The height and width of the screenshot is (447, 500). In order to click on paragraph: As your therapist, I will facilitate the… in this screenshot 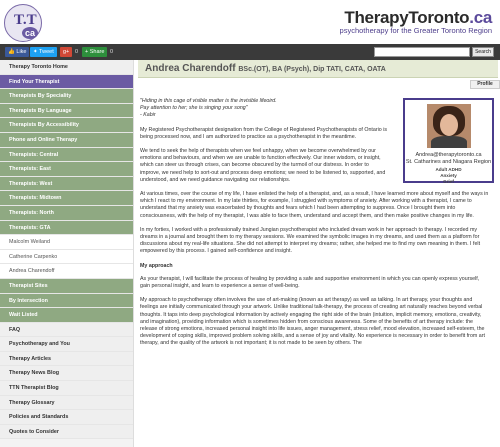, I will do `click(310, 282)`.